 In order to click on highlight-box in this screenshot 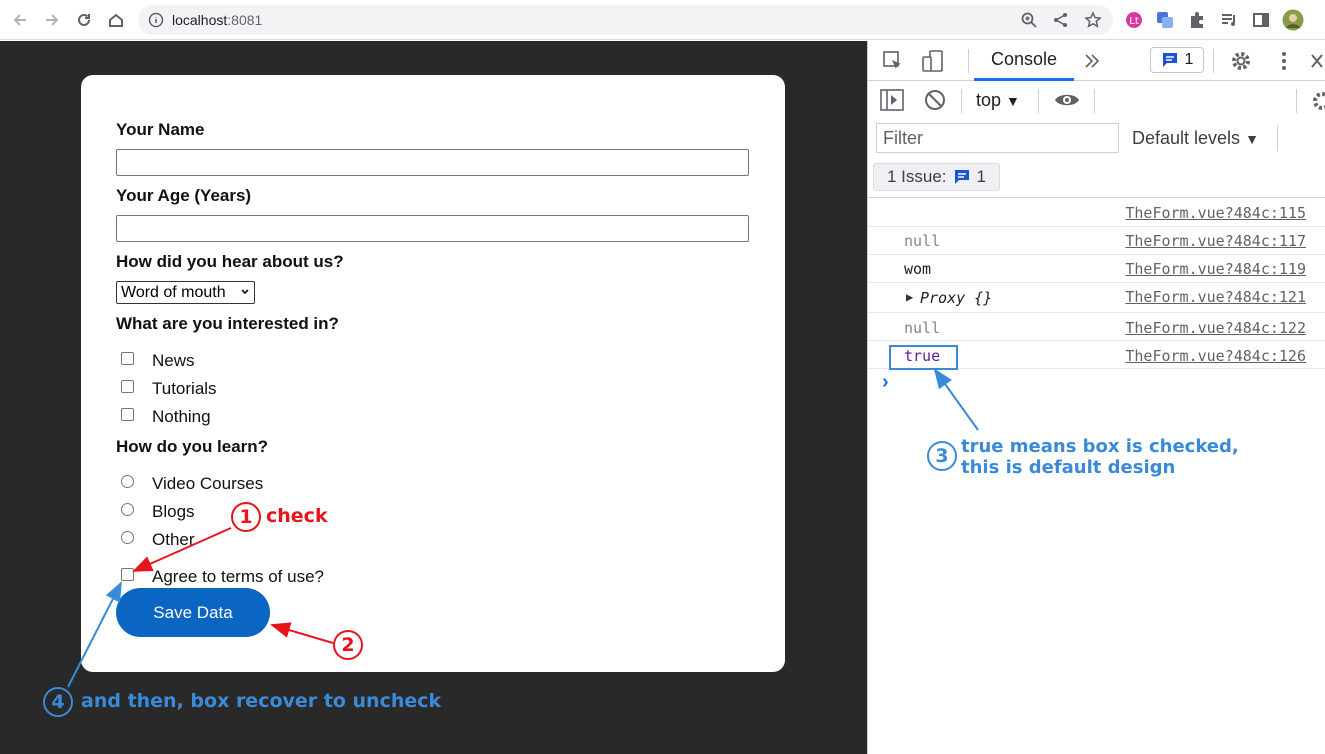, I will do `click(923, 357)`.